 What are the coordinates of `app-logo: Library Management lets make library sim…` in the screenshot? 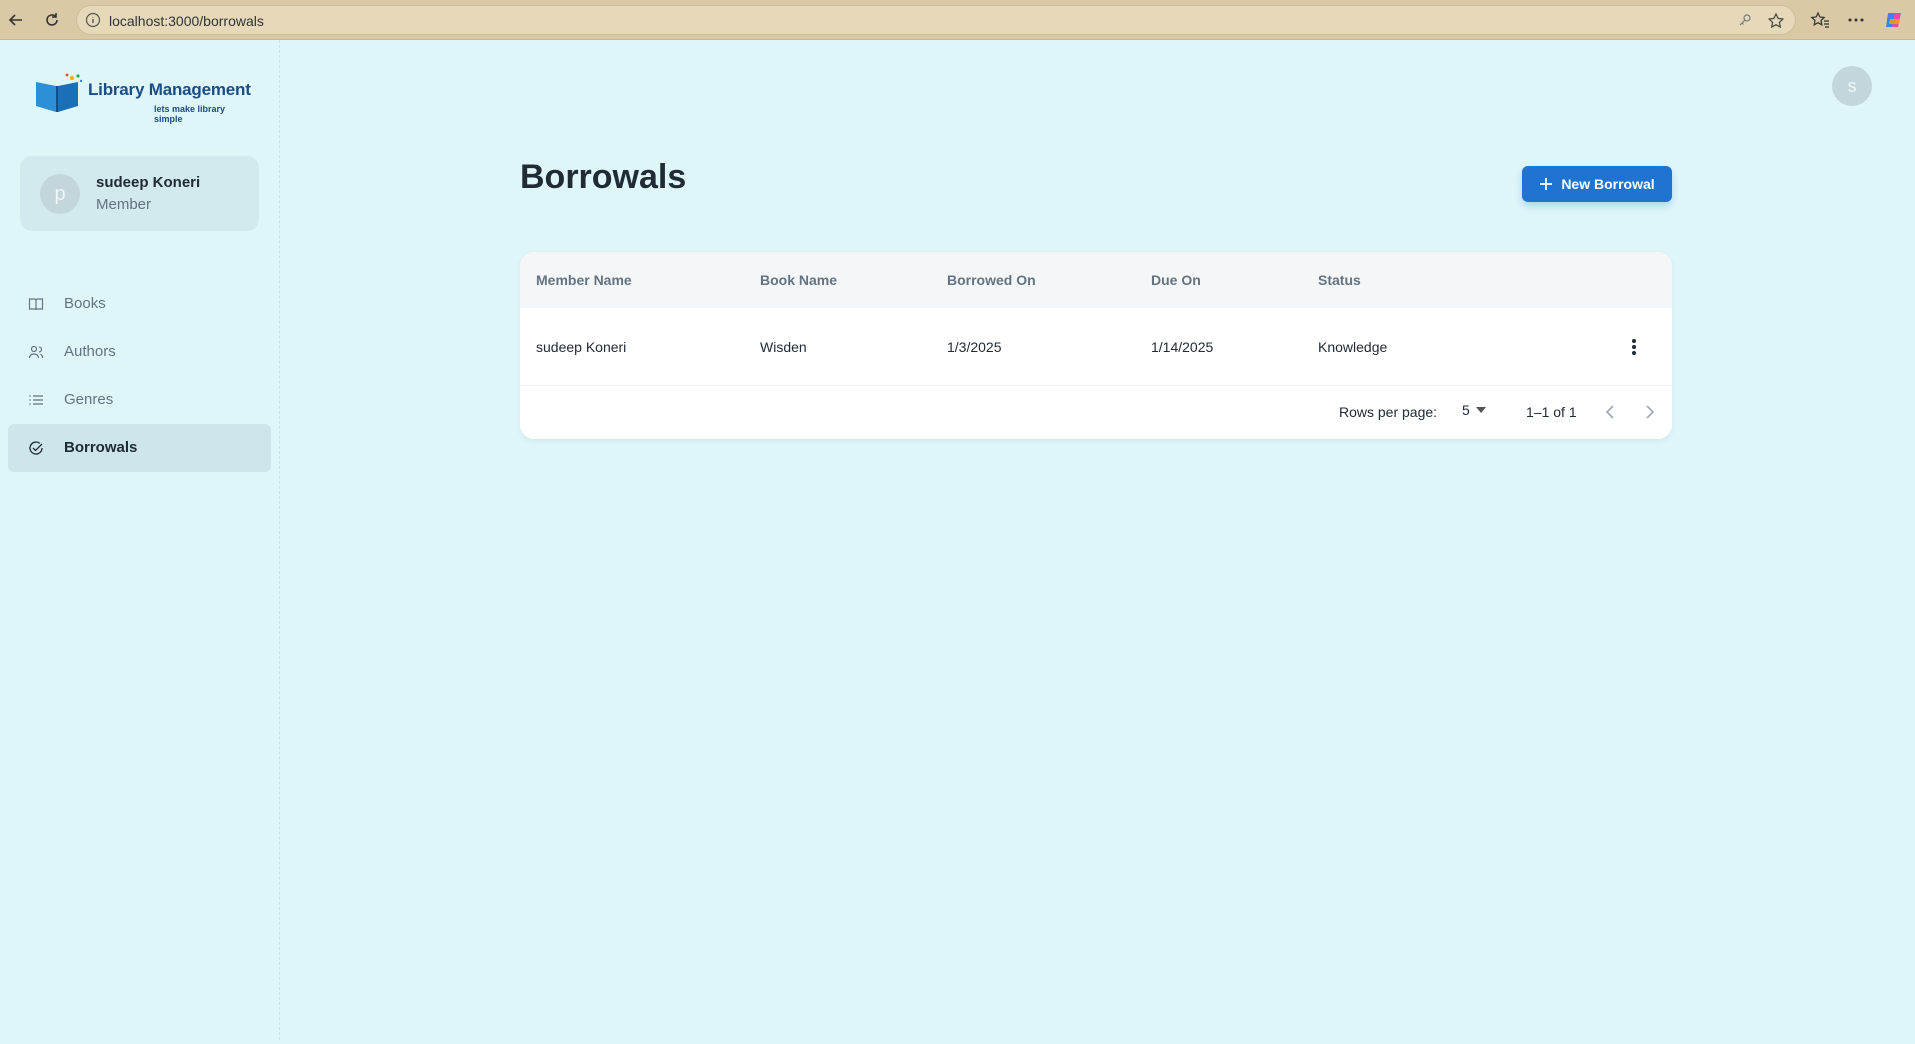 It's located at (144, 98).